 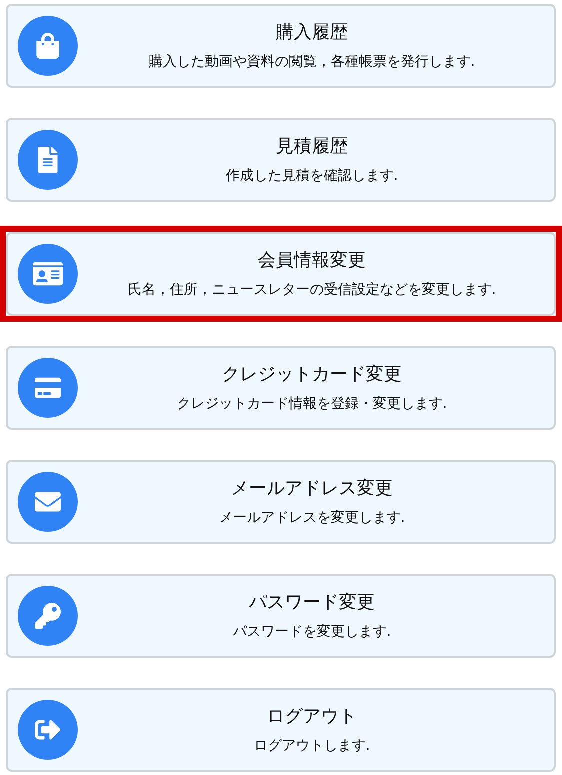 What do you see at coordinates (281, 730) in the screenshot?
I see `menu-card: ログアウト ログアウトします.` at bounding box center [281, 730].